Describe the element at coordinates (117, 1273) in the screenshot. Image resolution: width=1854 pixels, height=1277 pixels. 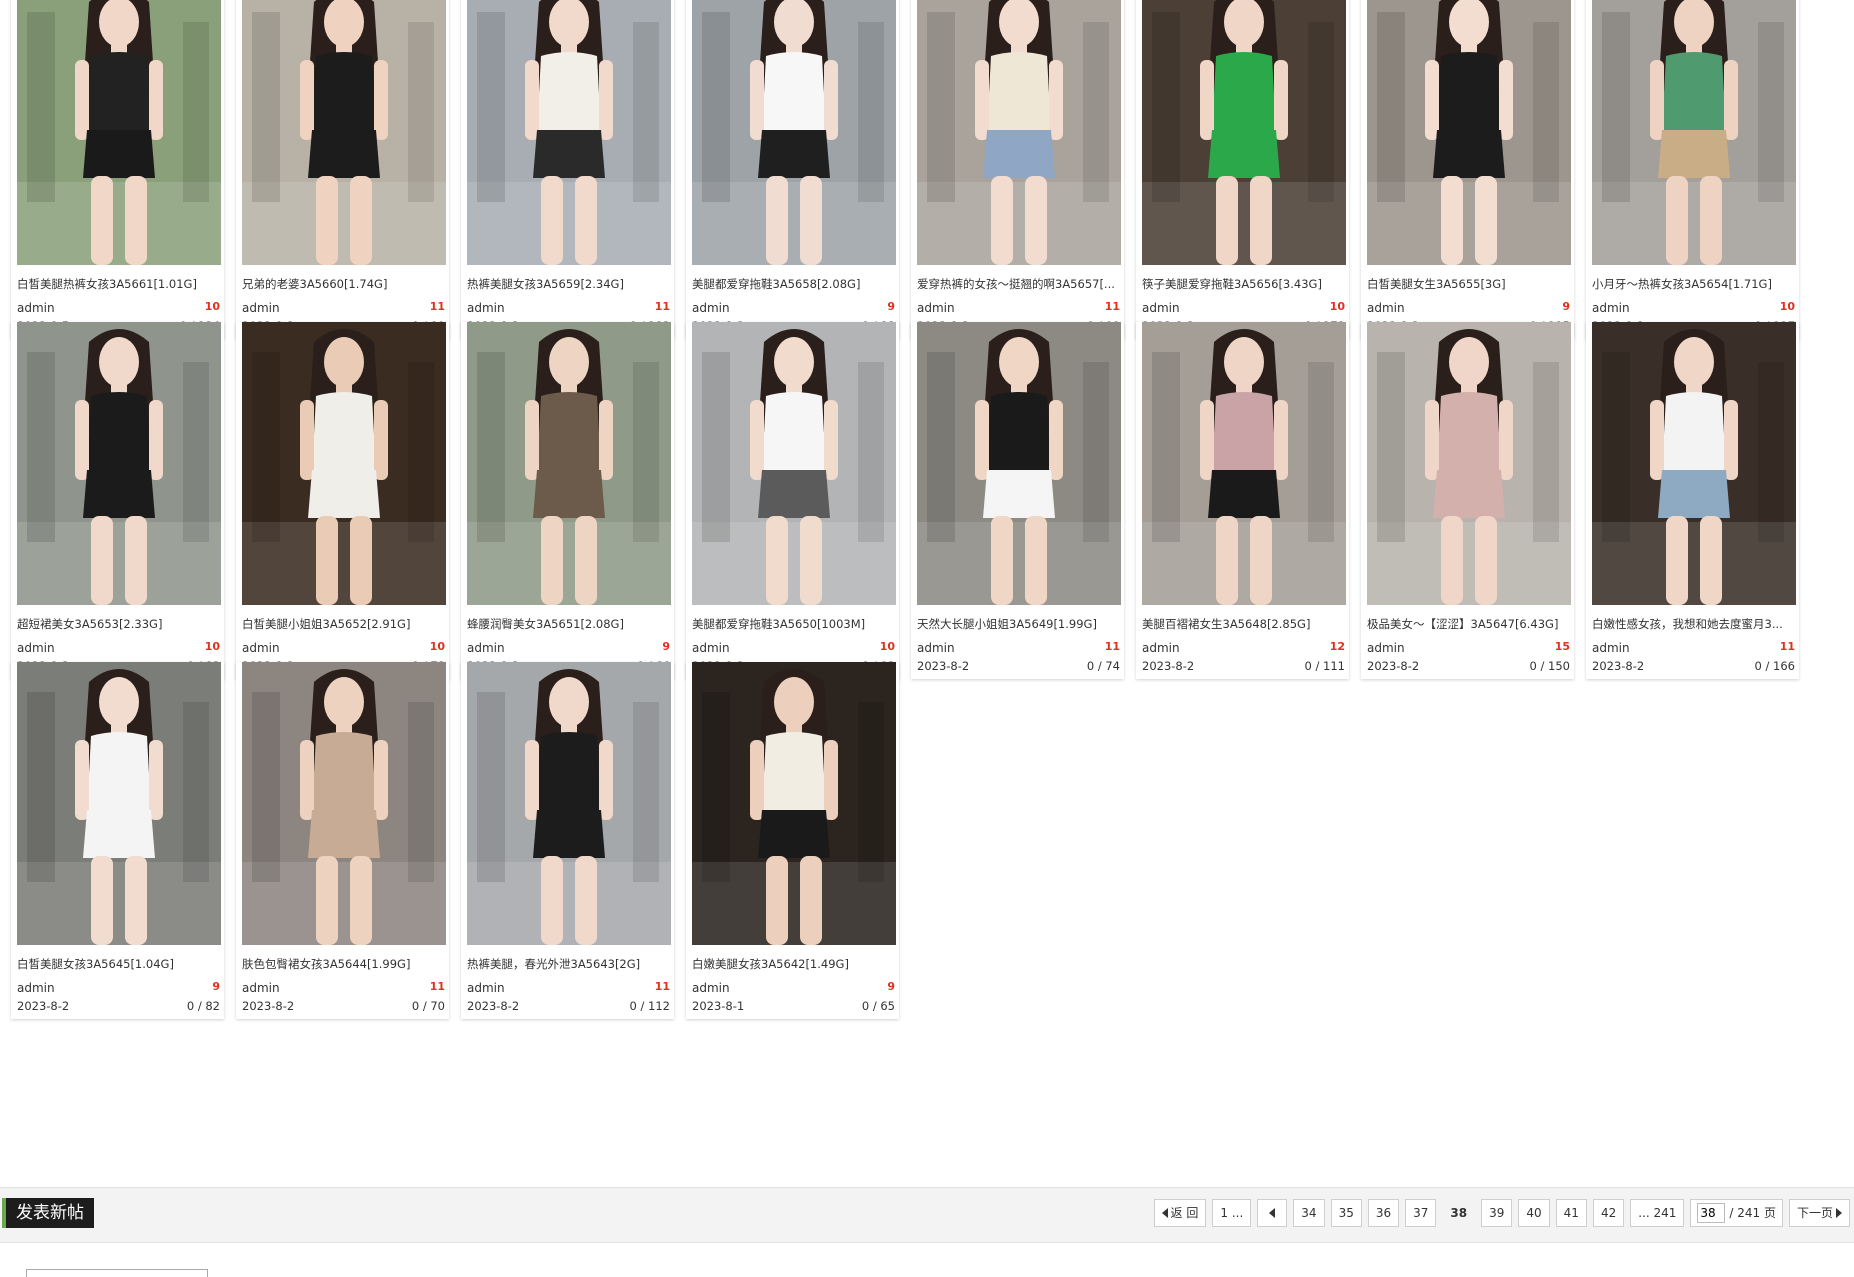
I see `footer-textbox` at that location.